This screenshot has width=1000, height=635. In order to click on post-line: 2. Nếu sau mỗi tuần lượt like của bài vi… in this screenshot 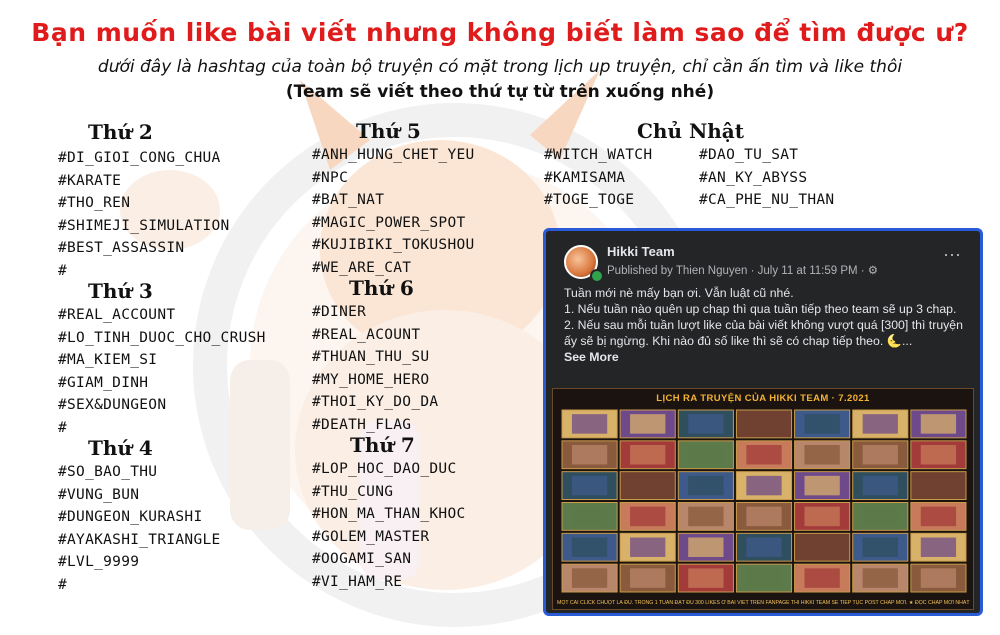, I will do `click(763, 333)`.